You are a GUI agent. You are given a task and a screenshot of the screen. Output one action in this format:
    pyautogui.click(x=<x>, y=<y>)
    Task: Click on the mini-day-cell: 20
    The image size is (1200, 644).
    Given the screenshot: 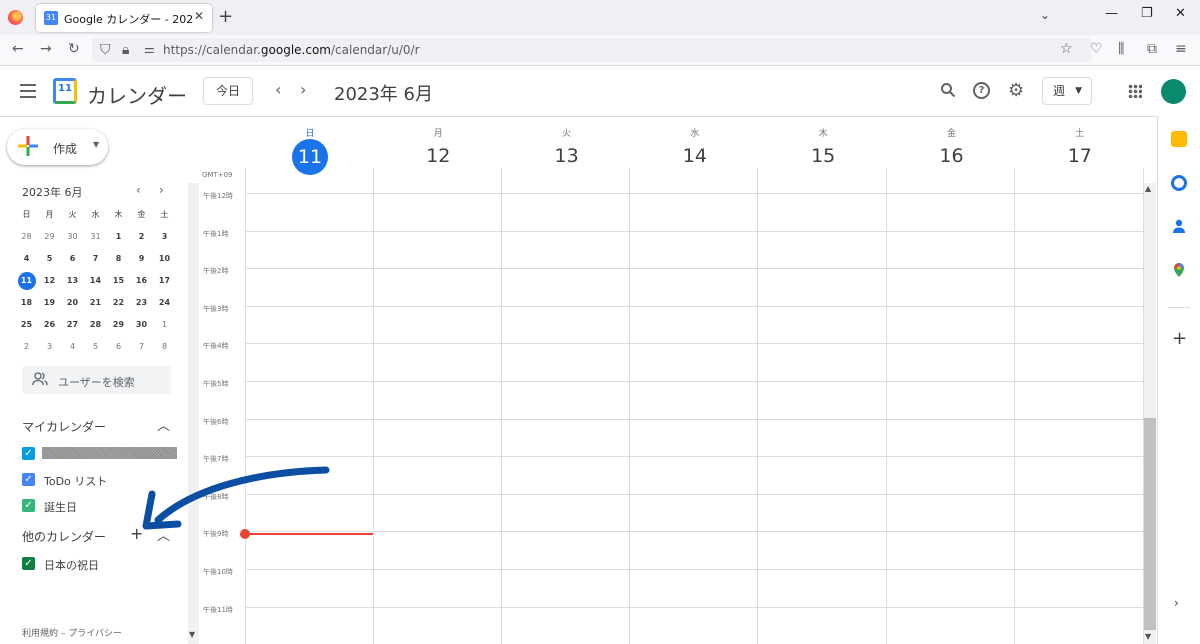 What is the action you would take?
    pyautogui.click(x=72, y=303)
    